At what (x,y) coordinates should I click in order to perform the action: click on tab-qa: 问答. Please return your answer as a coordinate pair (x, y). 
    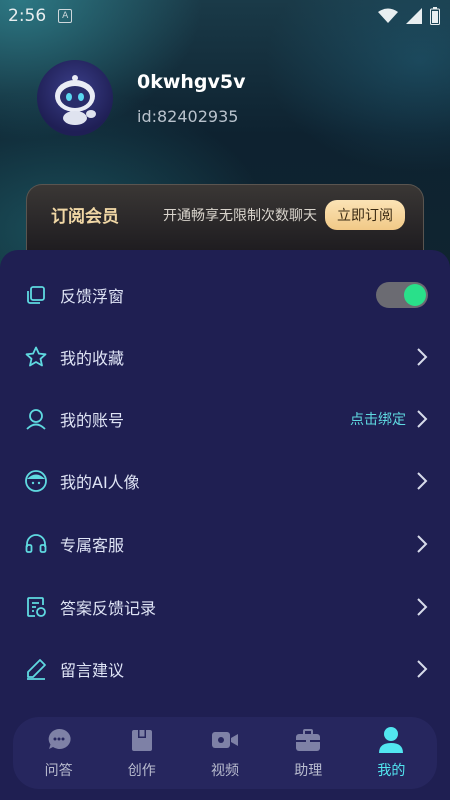
    Looking at the image, I should click on (58, 753).